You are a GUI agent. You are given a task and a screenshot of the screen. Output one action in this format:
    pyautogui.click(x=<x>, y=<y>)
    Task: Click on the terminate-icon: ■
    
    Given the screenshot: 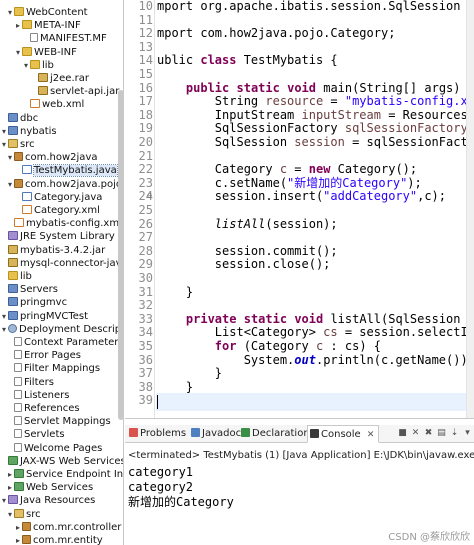 What is the action you would take?
    pyautogui.click(x=402, y=433)
    